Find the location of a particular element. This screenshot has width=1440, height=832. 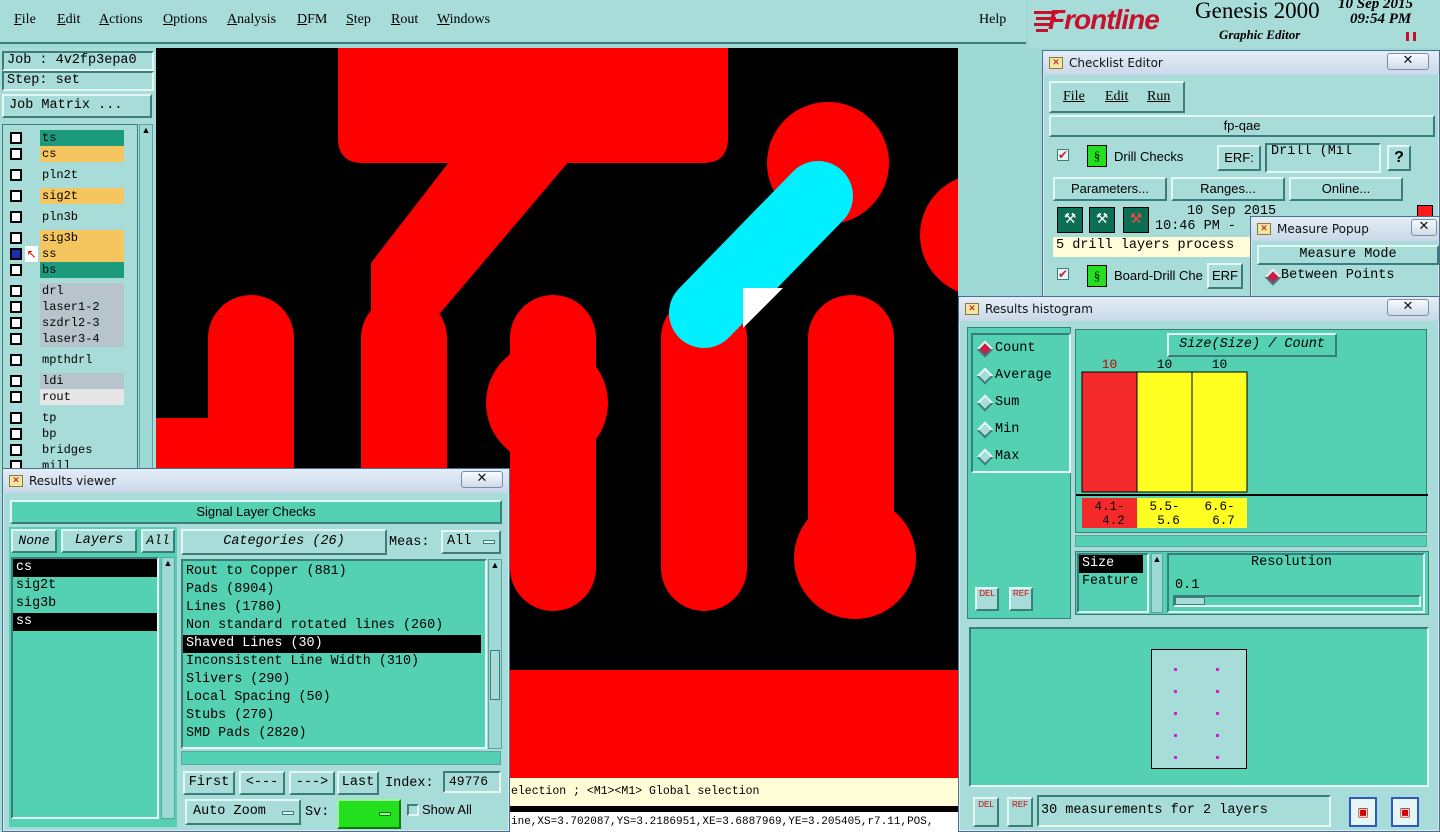

erf-button-2: ERF is located at coordinates (1225, 276).